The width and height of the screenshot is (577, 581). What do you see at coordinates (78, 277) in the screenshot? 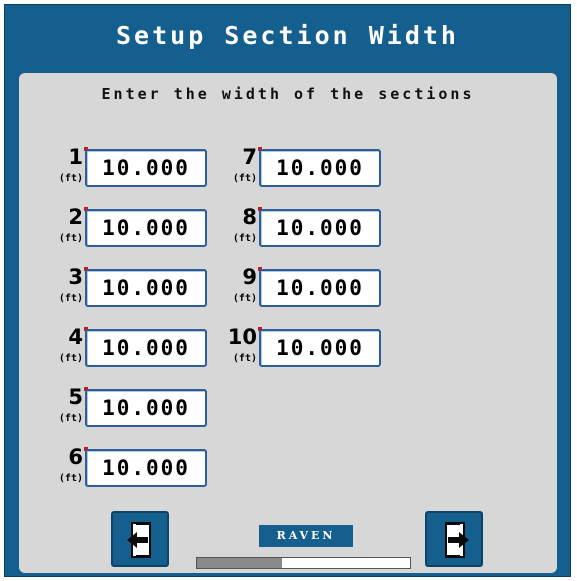
I see `section-number-label: 3` at bounding box center [78, 277].